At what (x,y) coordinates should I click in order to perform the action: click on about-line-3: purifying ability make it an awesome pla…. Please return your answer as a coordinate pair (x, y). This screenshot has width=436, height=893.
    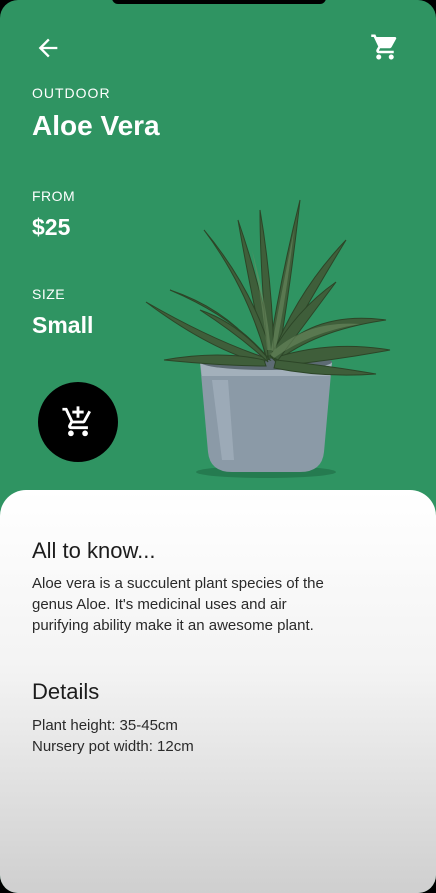
    Looking at the image, I should click on (173, 625).